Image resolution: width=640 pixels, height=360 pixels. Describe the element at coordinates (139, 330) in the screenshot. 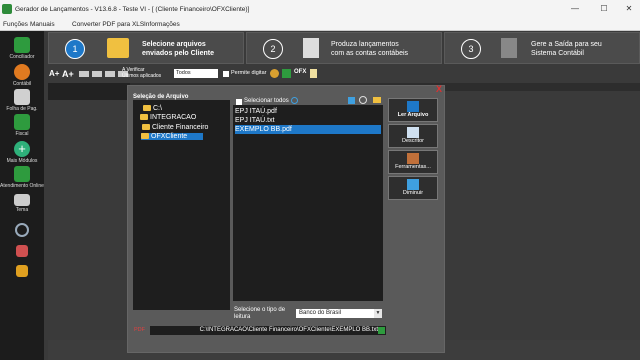

I see `path-label: PDF` at that location.